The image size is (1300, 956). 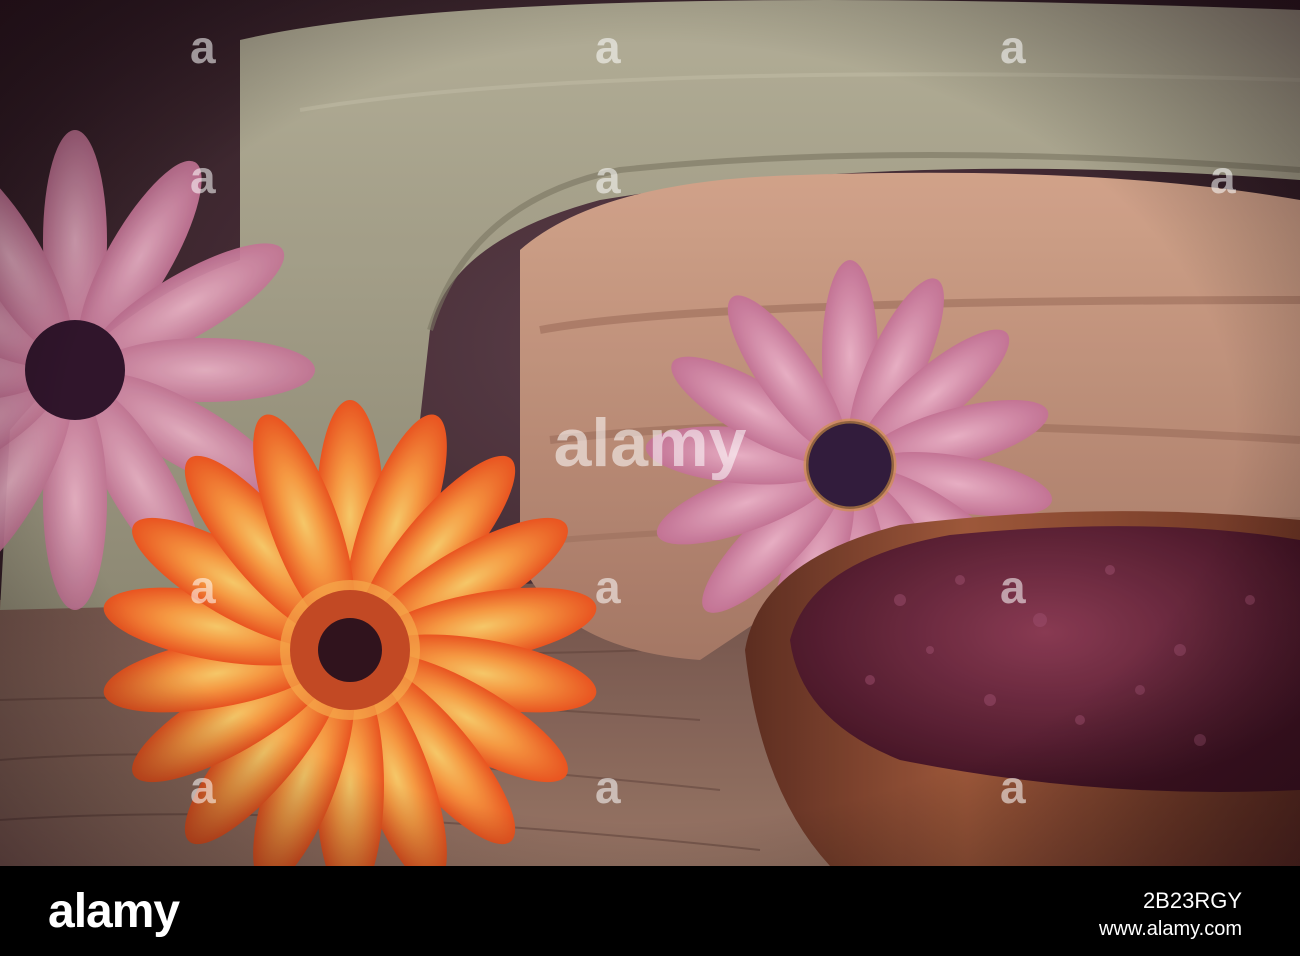 I want to click on image-id: 2B23RGY, so click(x=1192, y=900).